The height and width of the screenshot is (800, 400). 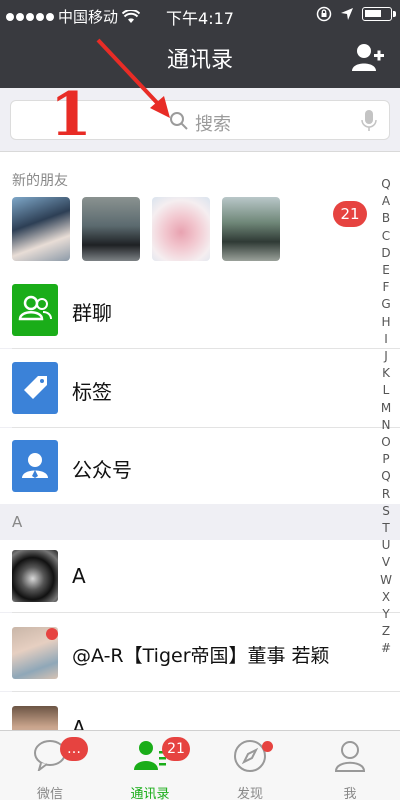 I want to click on tab-contacts: 21 通讯录, so click(x=150, y=765).